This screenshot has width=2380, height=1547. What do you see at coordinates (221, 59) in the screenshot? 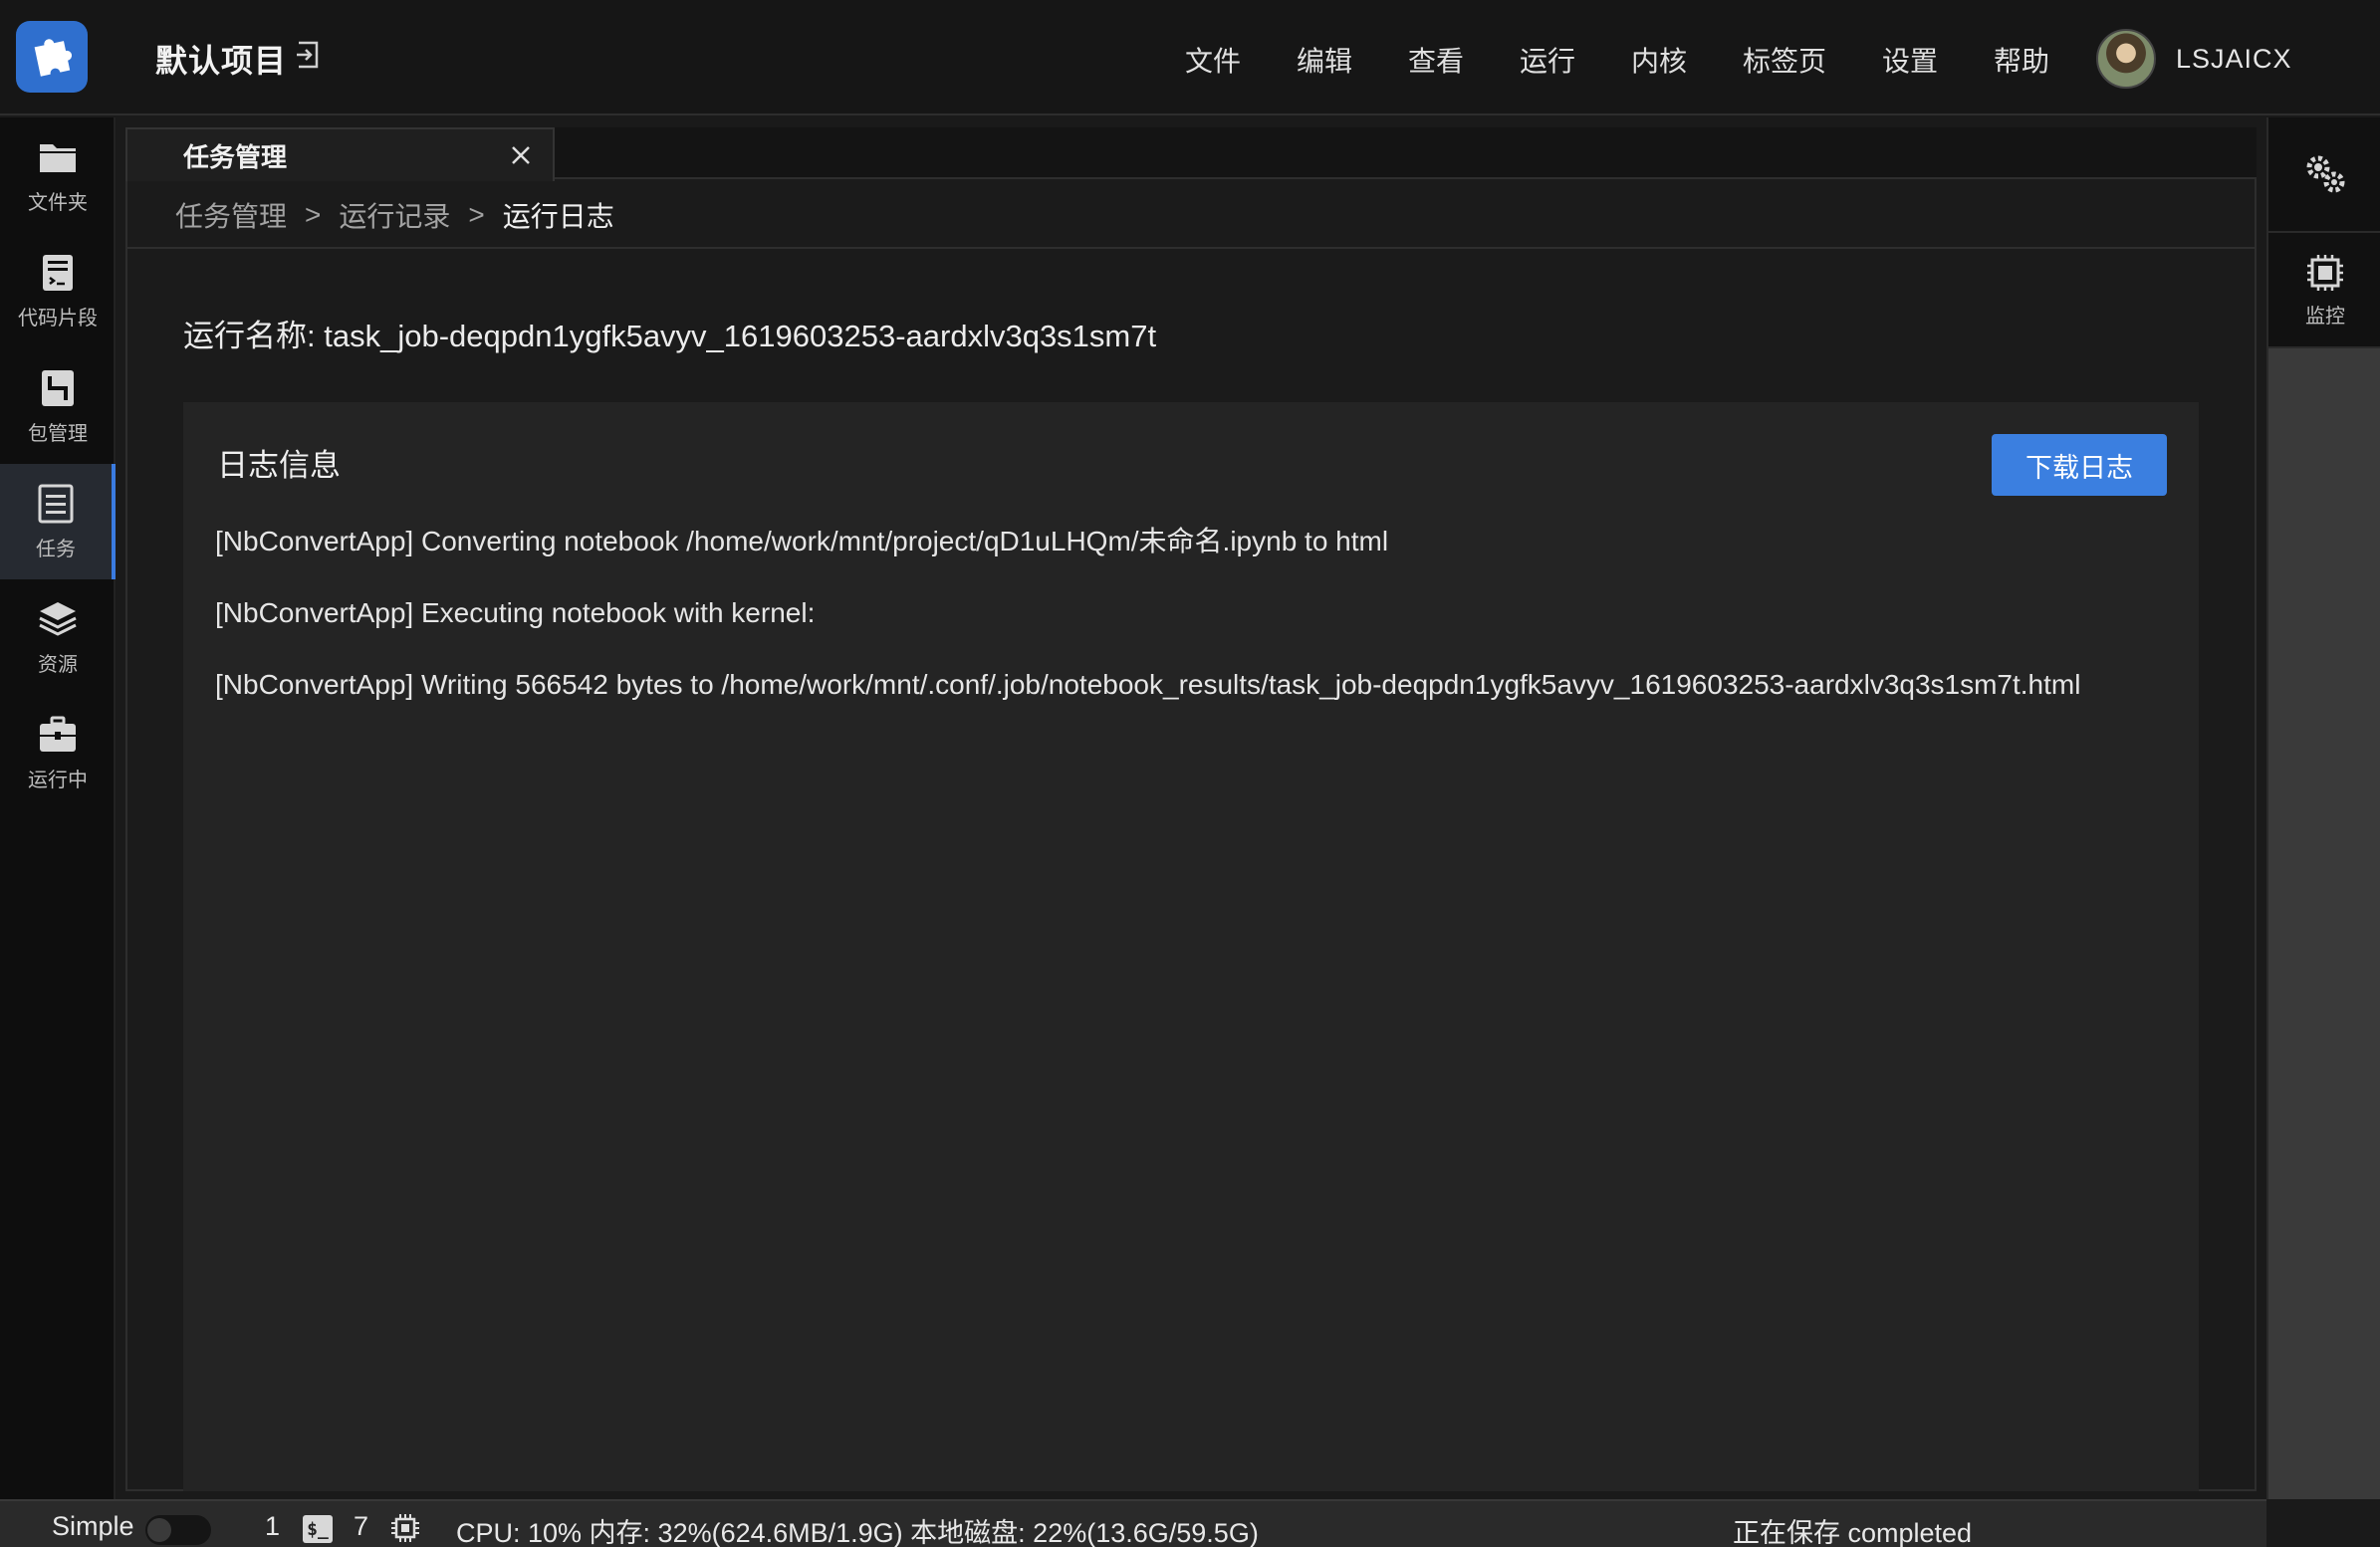
I see `project-title: 默认项目` at bounding box center [221, 59].